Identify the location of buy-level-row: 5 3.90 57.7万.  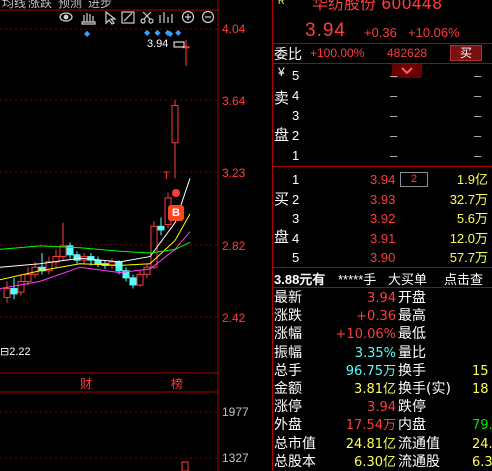
(382, 257).